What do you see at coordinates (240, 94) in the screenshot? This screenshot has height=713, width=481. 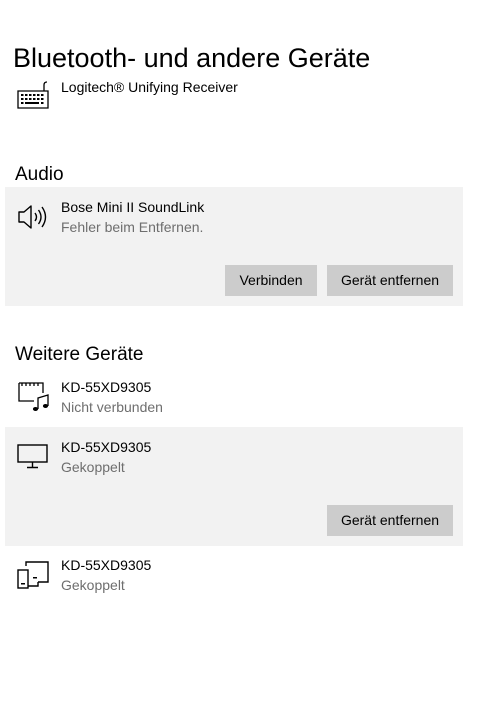 I see `device-item-logitech-receiver: Logitech® Unifying Receiver` at bounding box center [240, 94].